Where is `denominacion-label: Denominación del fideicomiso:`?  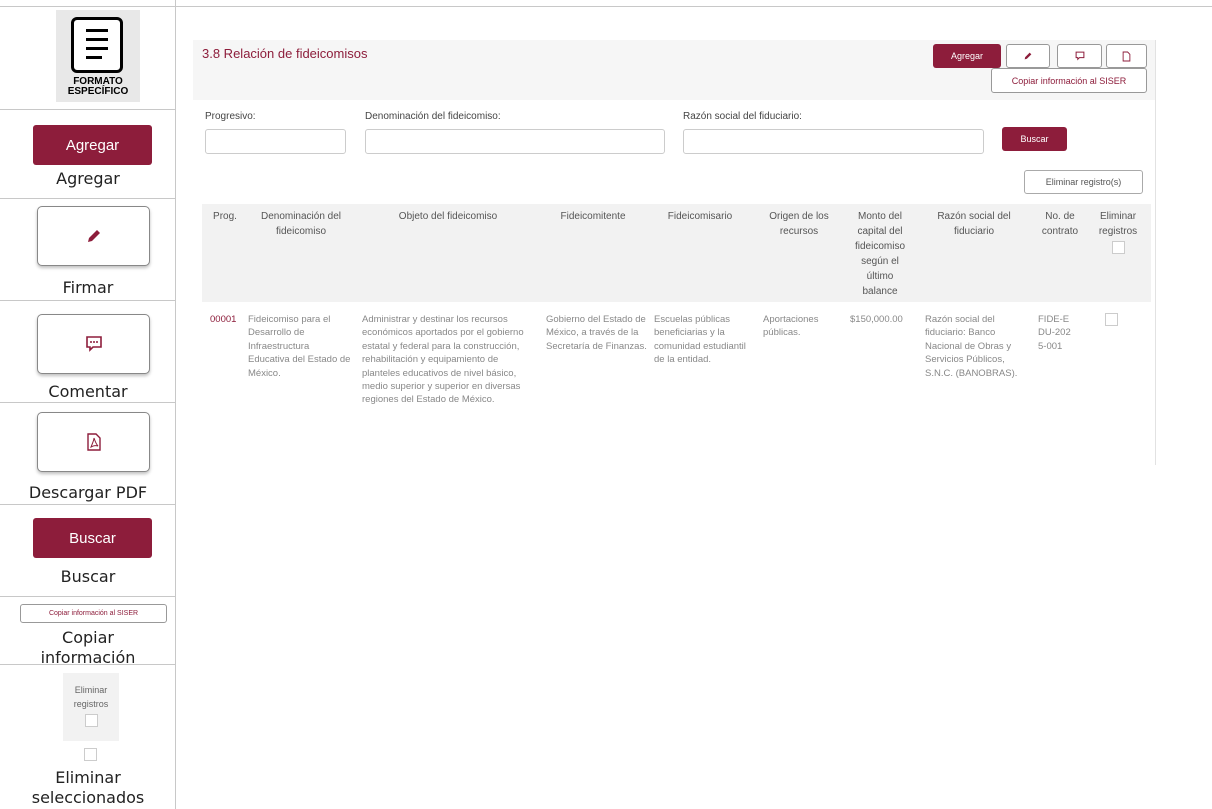
denominacion-label: Denominación del fideicomiso: is located at coordinates (433, 116).